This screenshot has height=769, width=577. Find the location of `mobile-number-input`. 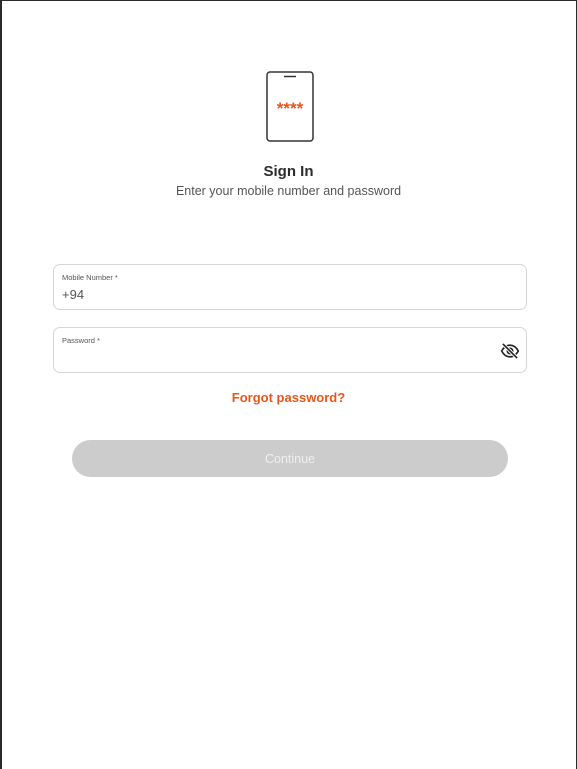

mobile-number-input is located at coordinates (272, 294).